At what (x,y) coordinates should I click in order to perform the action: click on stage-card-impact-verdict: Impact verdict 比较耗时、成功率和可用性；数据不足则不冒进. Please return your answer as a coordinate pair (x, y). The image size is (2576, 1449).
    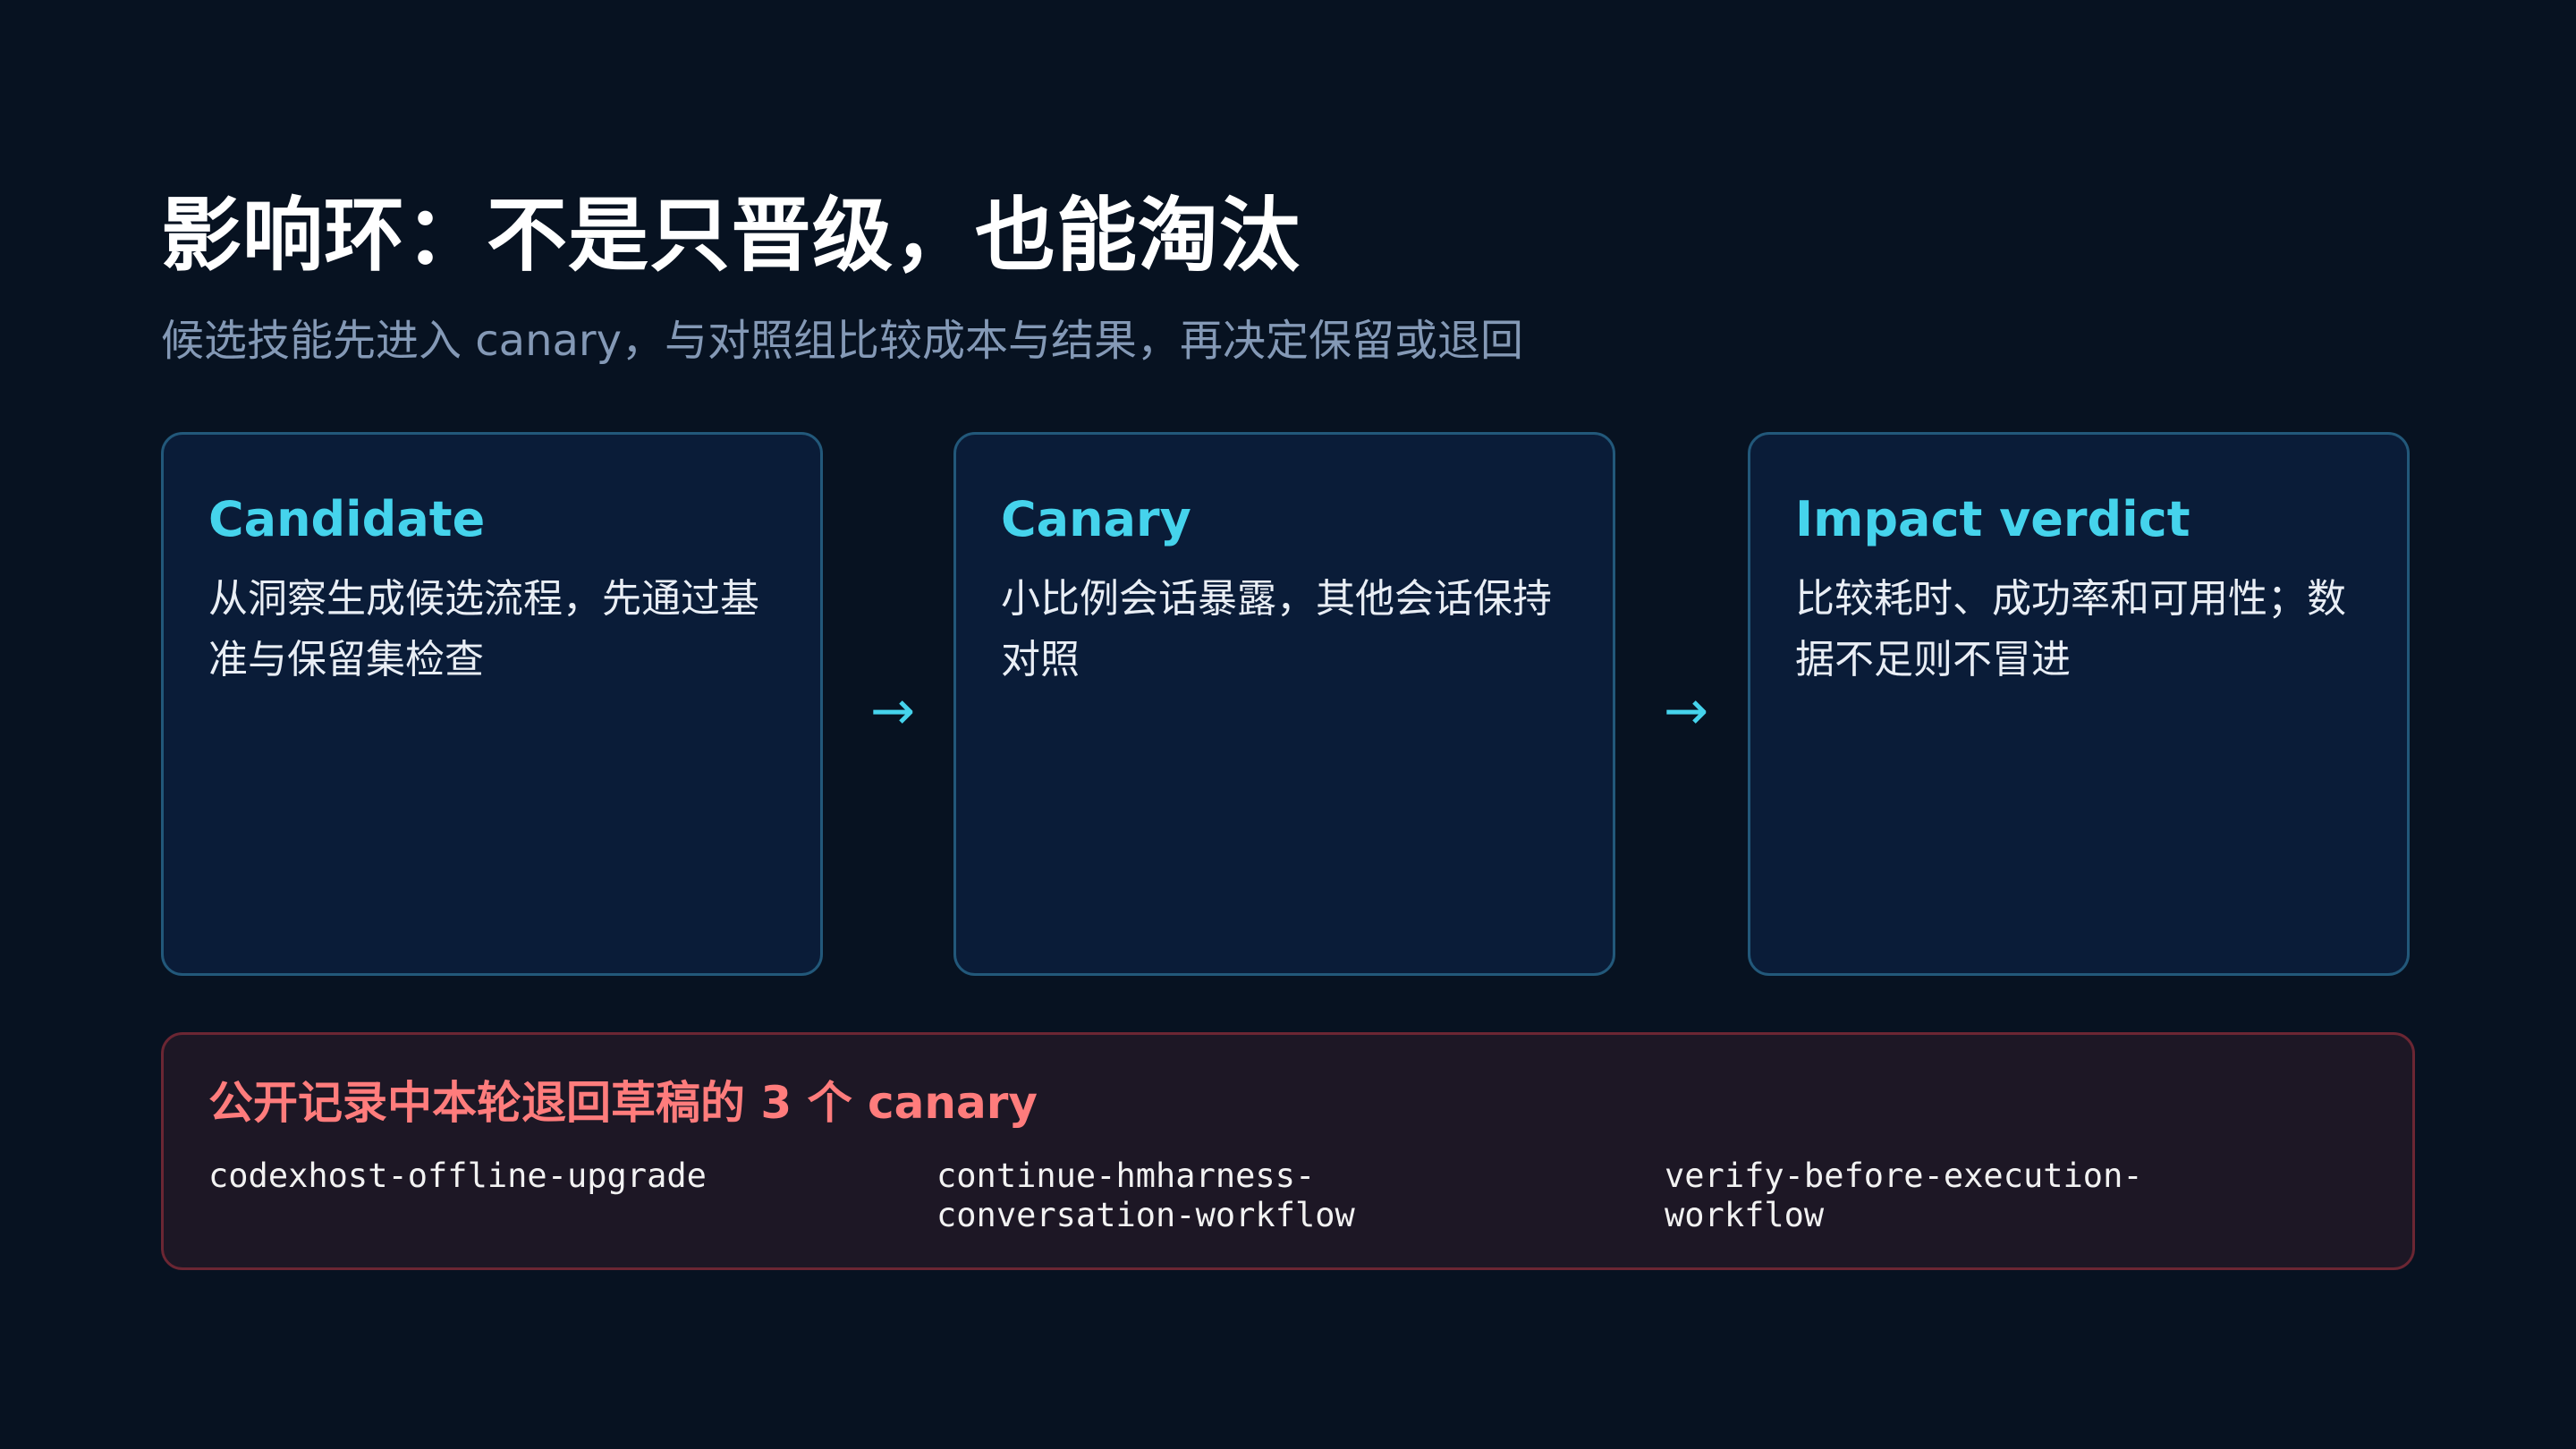
    Looking at the image, I should click on (2079, 704).